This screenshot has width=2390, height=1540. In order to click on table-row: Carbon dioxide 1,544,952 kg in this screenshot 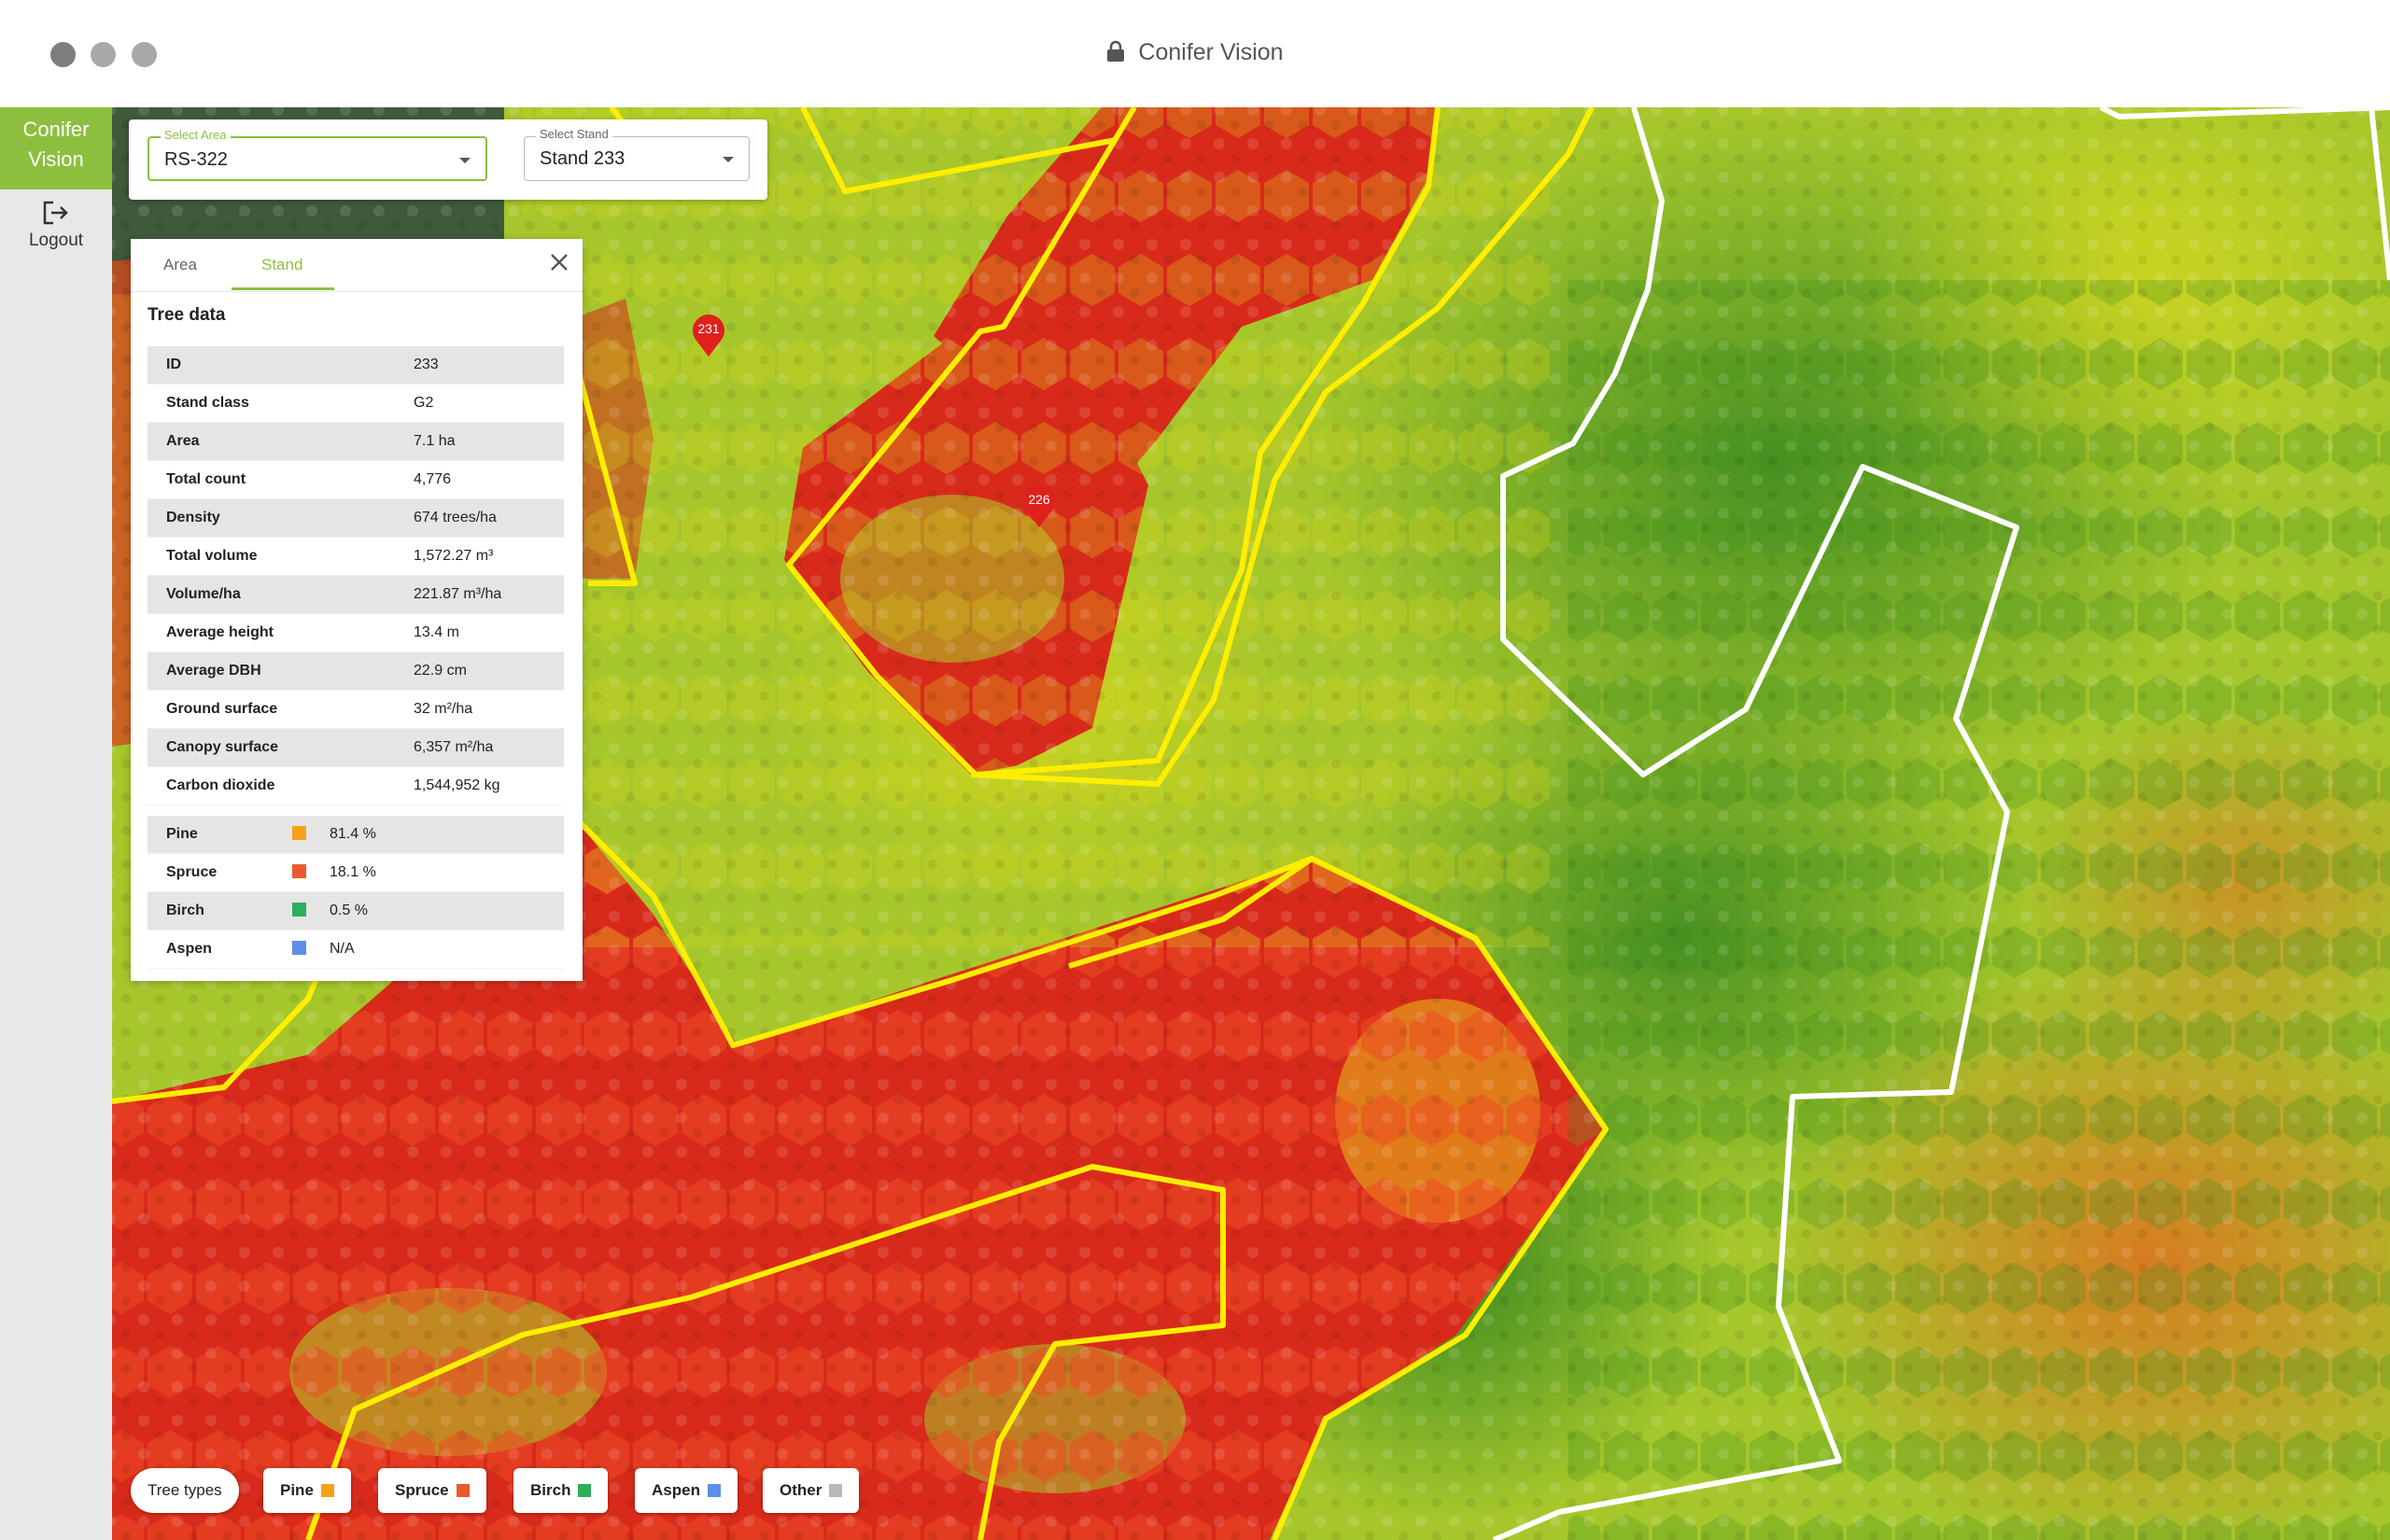, I will do `click(356, 785)`.